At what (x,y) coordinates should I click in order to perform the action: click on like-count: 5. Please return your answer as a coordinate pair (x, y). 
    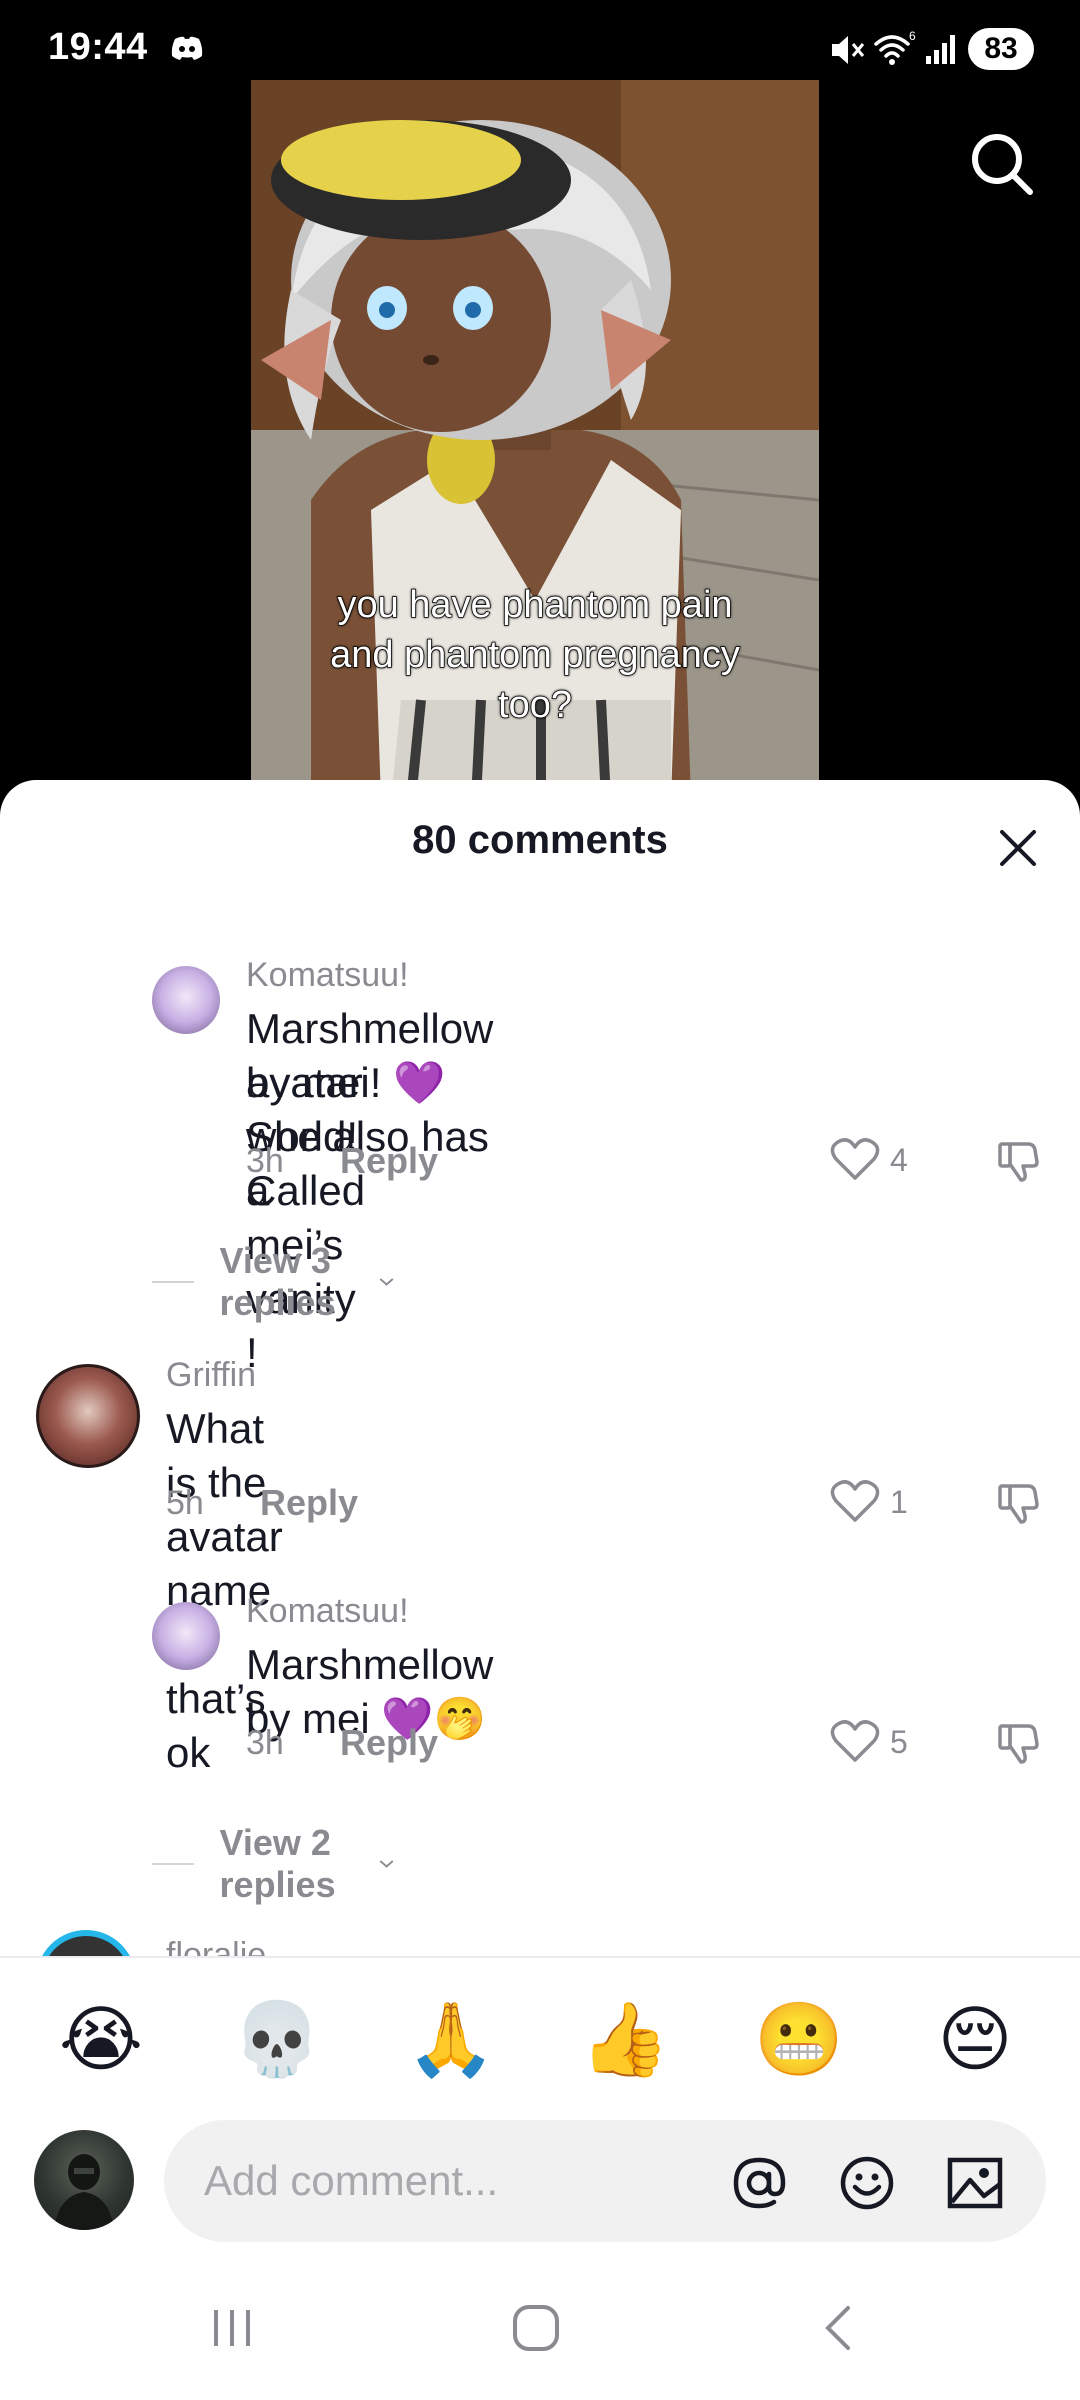
    Looking at the image, I should click on (899, 1742).